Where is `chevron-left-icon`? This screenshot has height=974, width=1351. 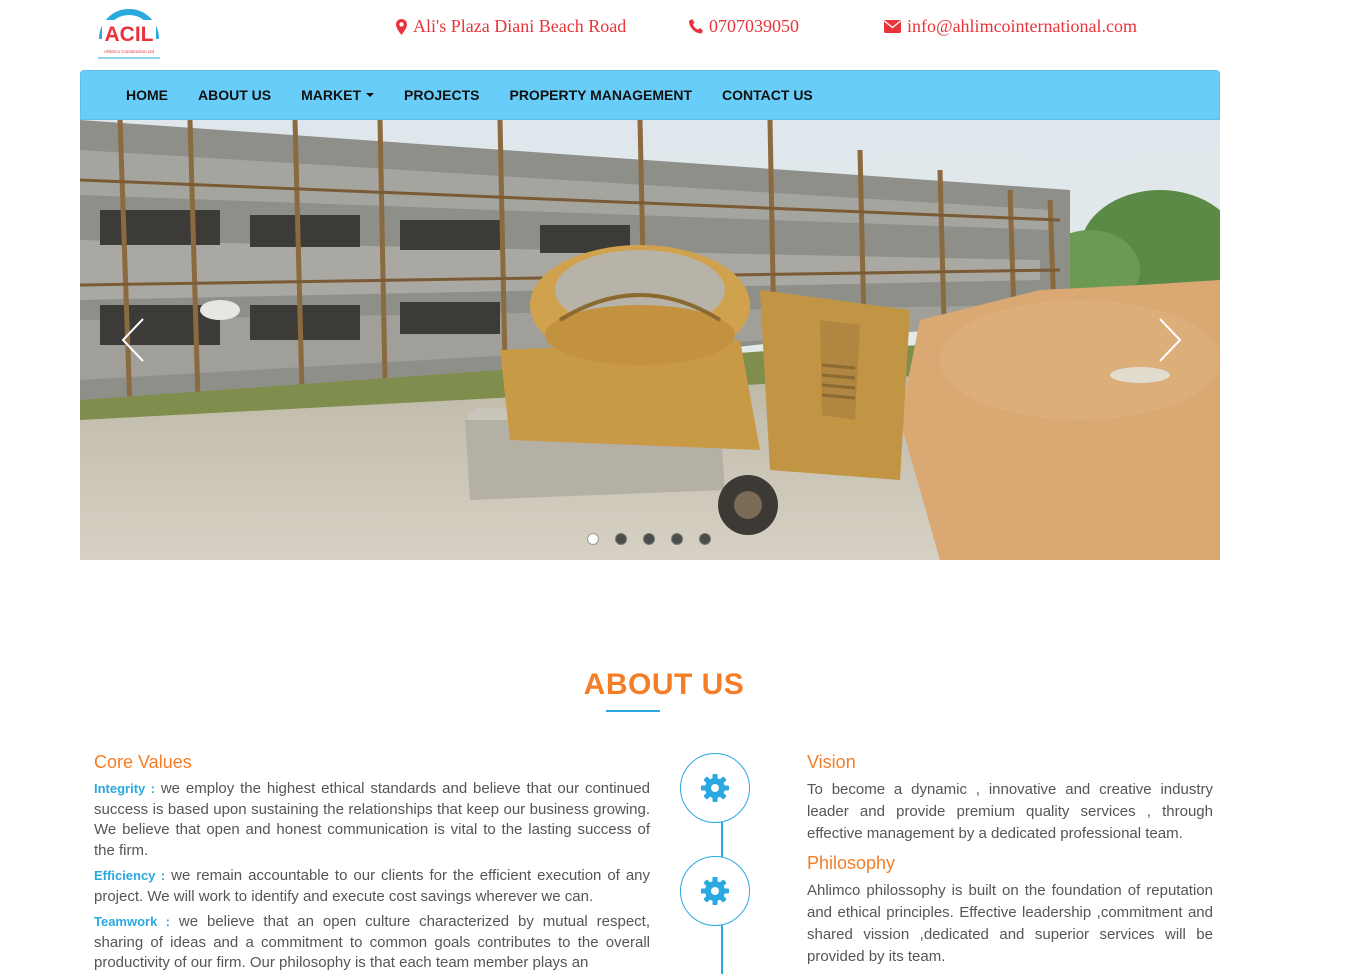 chevron-left-icon is located at coordinates (132, 340).